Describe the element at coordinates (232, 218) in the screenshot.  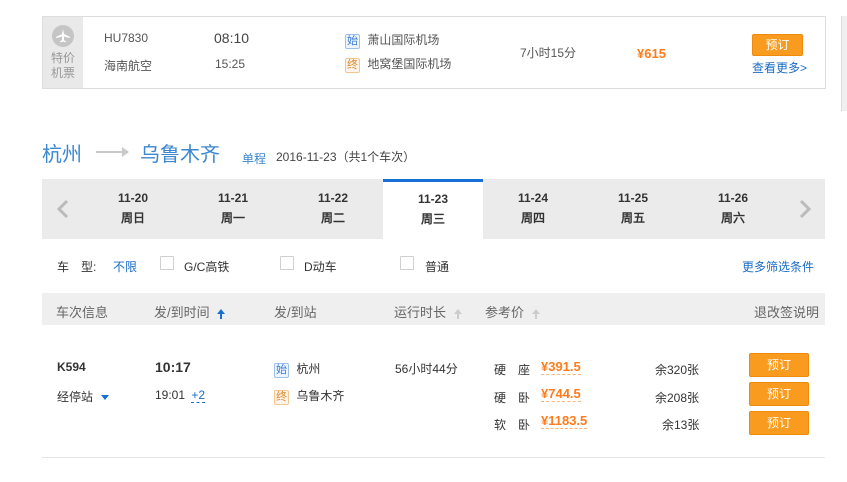
I see `date-tab-weekday: 周一` at that location.